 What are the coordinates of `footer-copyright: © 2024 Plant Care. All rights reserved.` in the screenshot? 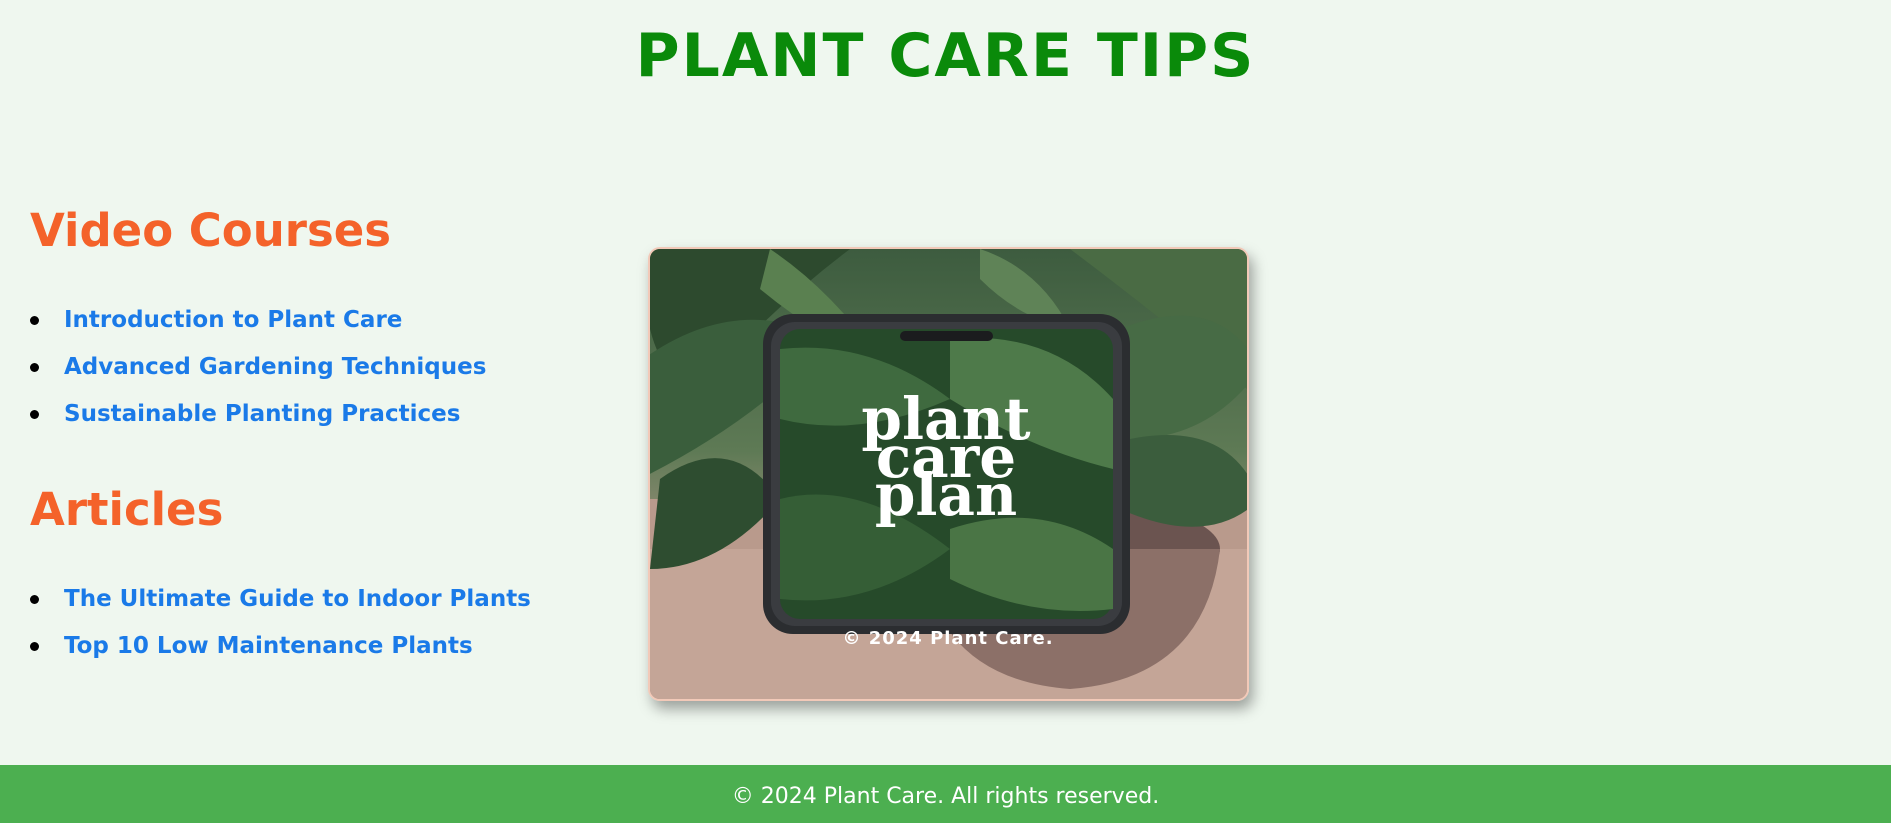 It's located at (945, 796).